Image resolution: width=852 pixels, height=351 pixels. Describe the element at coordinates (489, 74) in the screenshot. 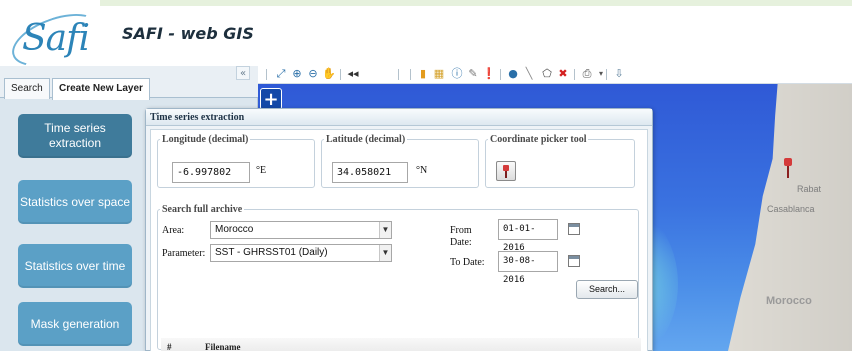

I see `pin-icon: ❗` at that location.